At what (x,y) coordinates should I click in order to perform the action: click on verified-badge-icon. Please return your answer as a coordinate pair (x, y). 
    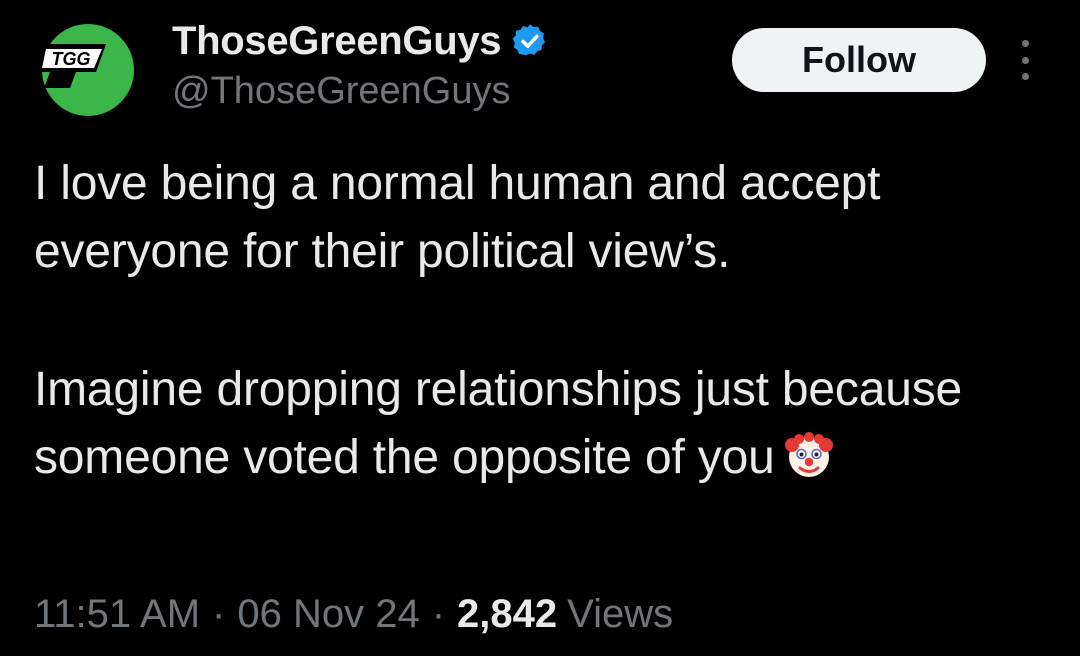
    Looking at the image, I should click on (530, 41).